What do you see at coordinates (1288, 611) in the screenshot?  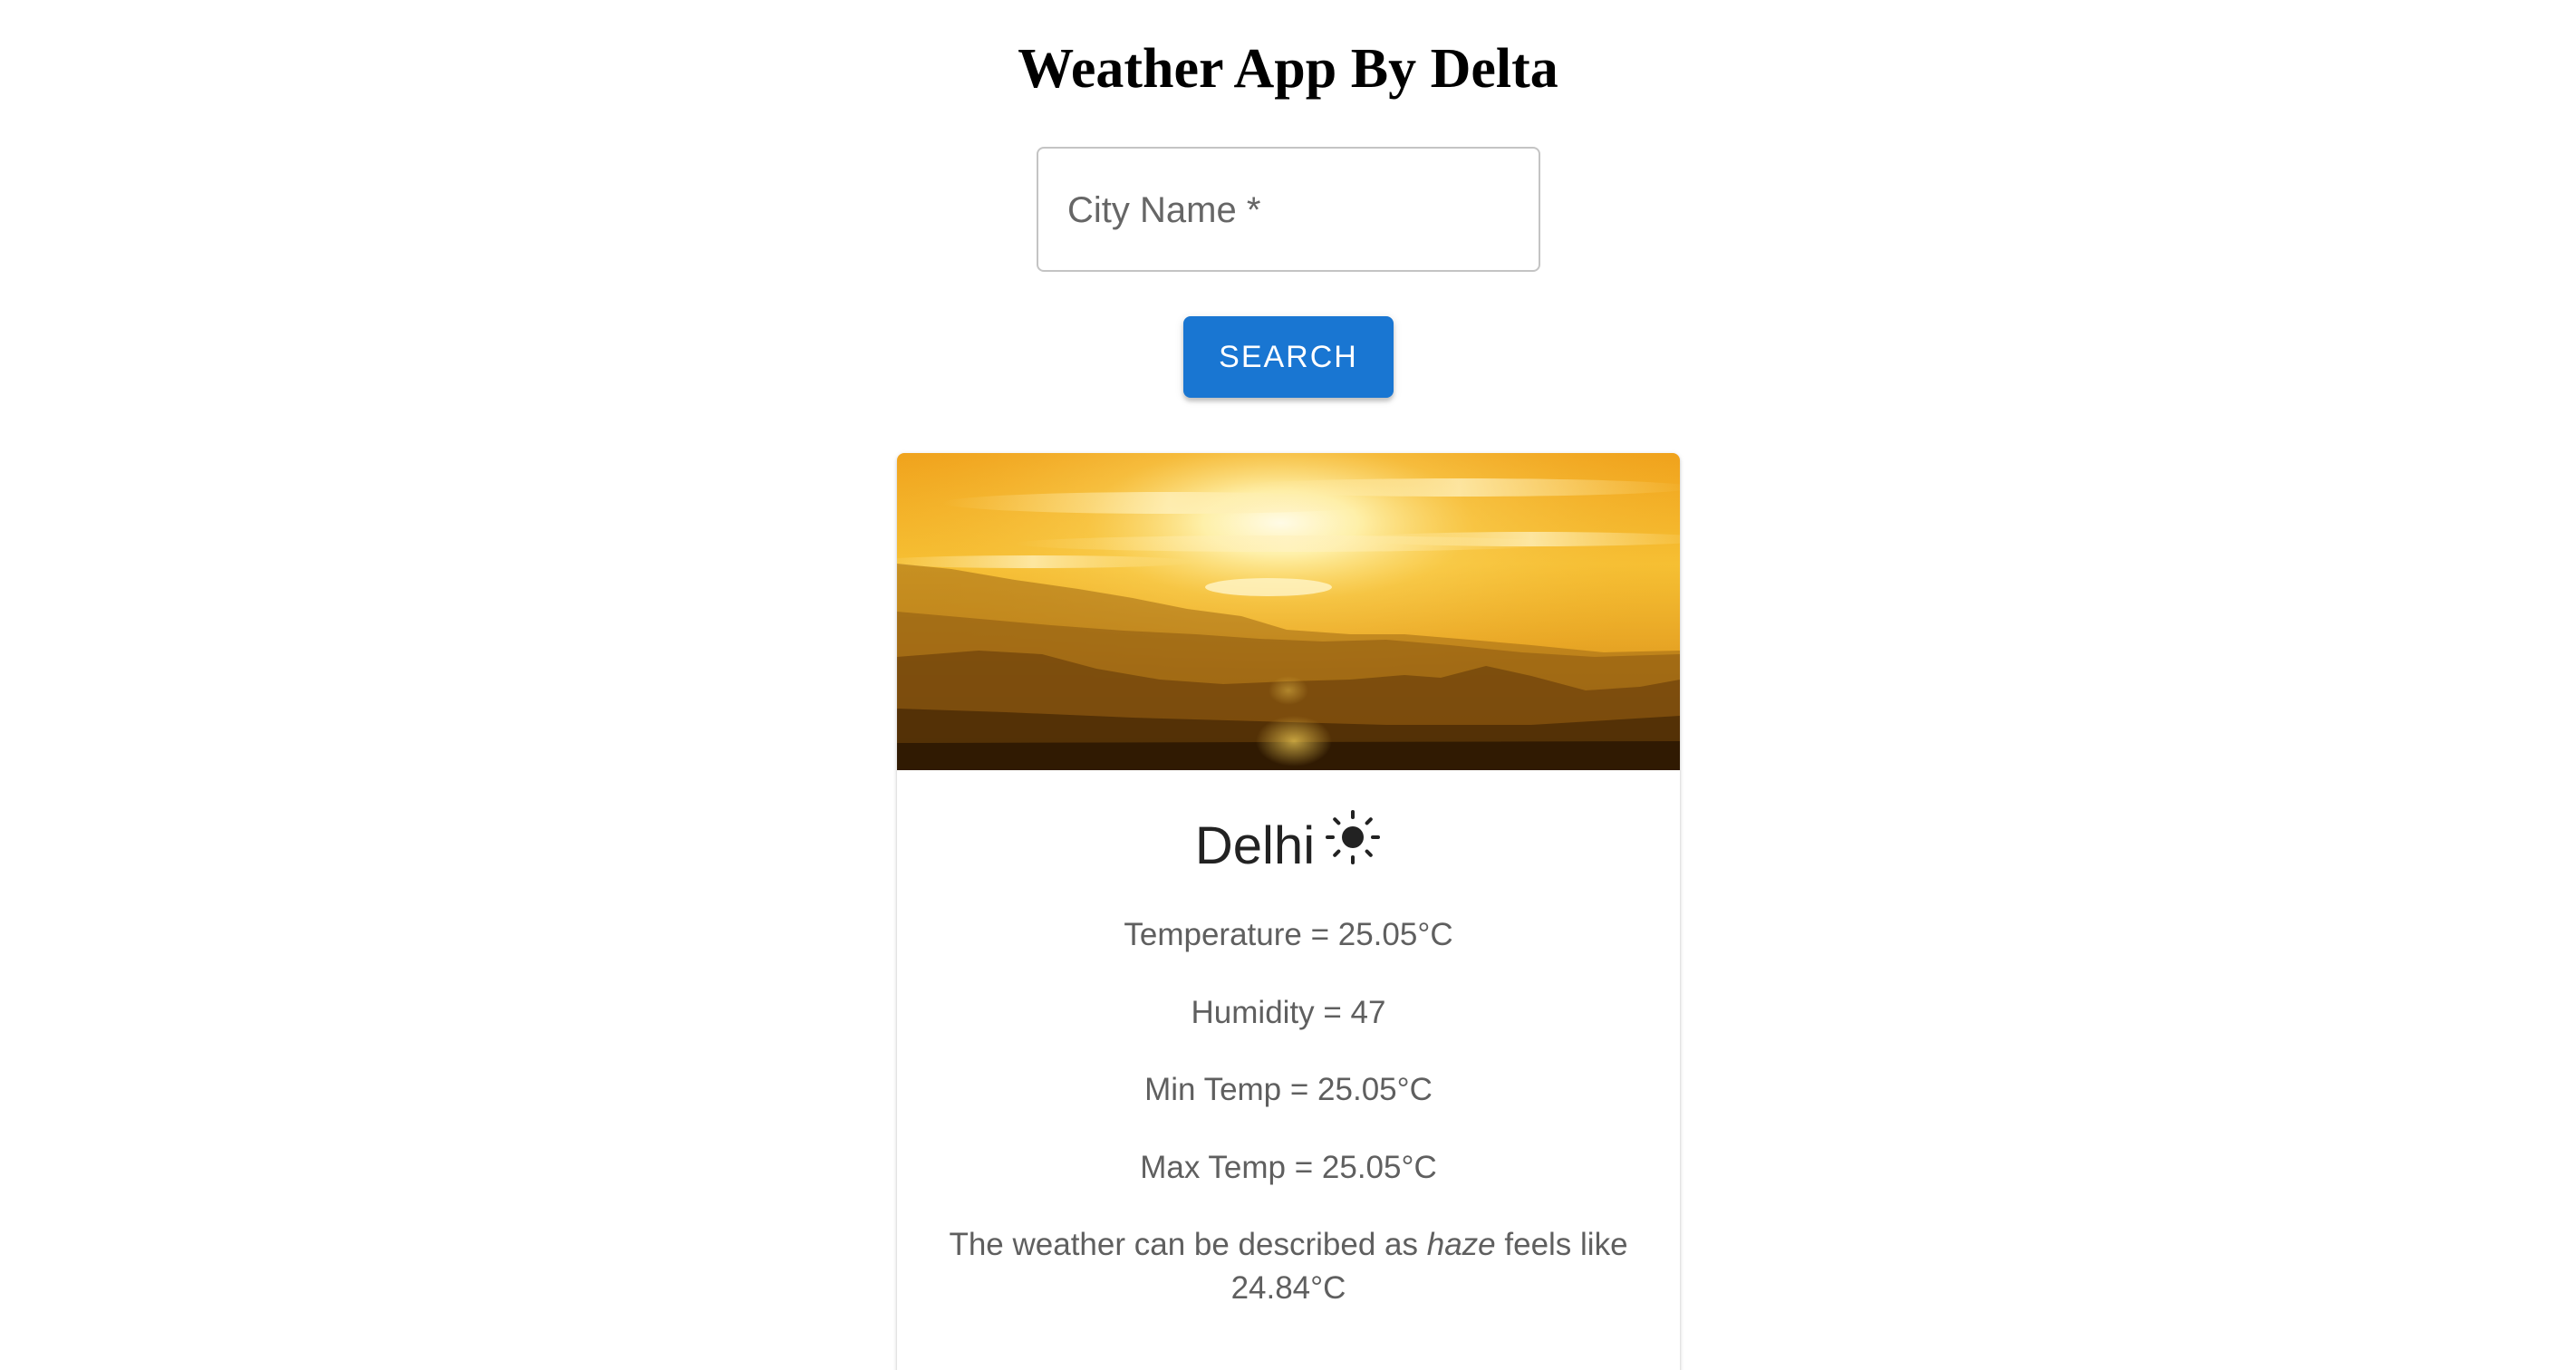 I see `weather-image` at bounding box center [1288, 611].